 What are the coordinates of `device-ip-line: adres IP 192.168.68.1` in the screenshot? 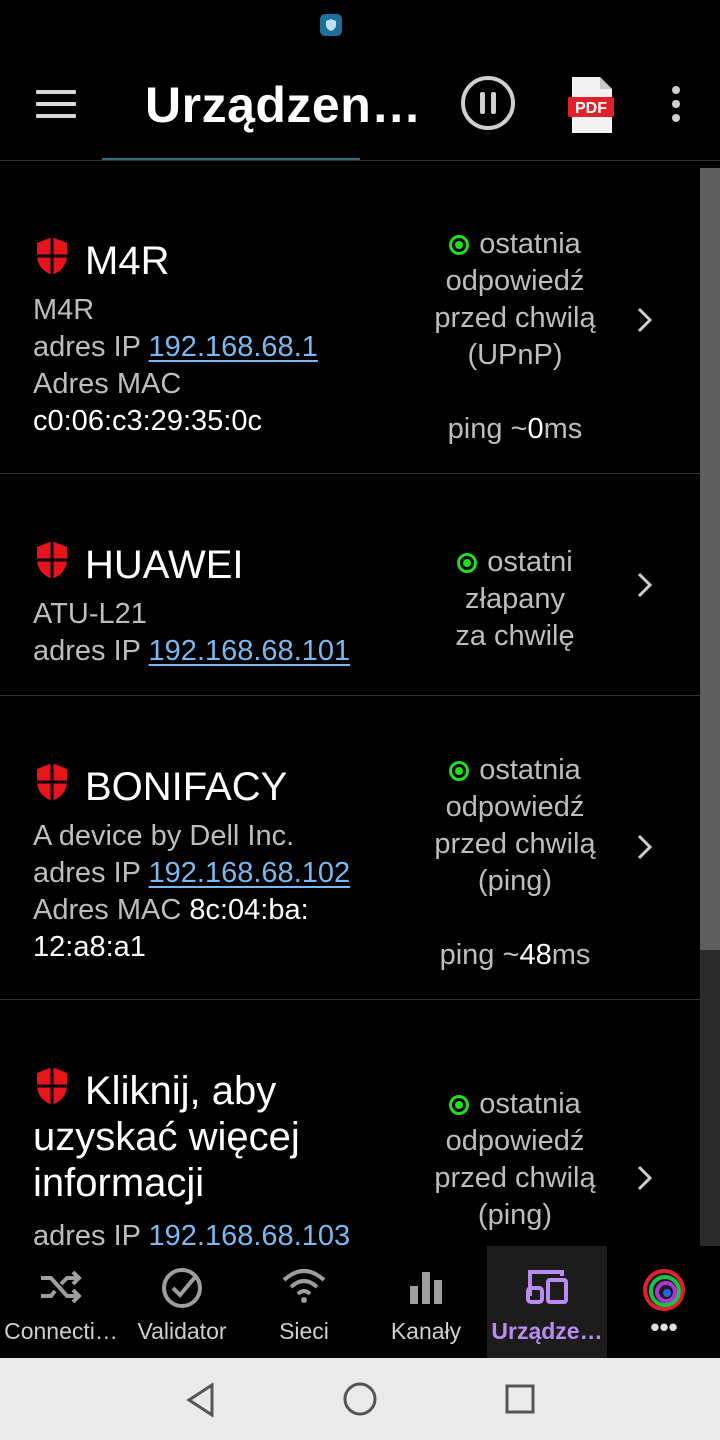 It's located at (175, 347).